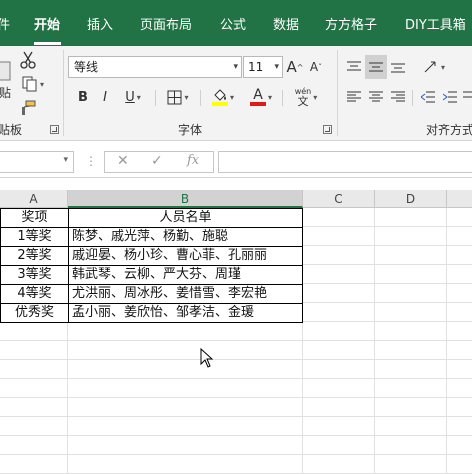  I want to click on names-cell: 尤洪丽、周冰彤、姜惜雪、李宏艳, so click(185, 294).